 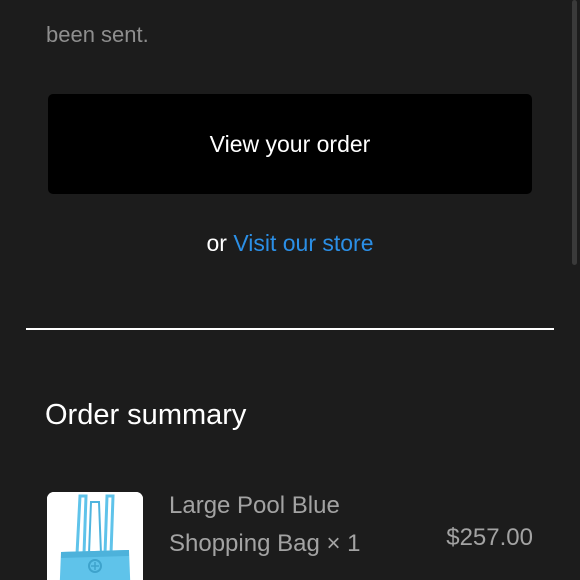 I want to click on visit-store-link: Visit our store, so click(x=303, y=243).